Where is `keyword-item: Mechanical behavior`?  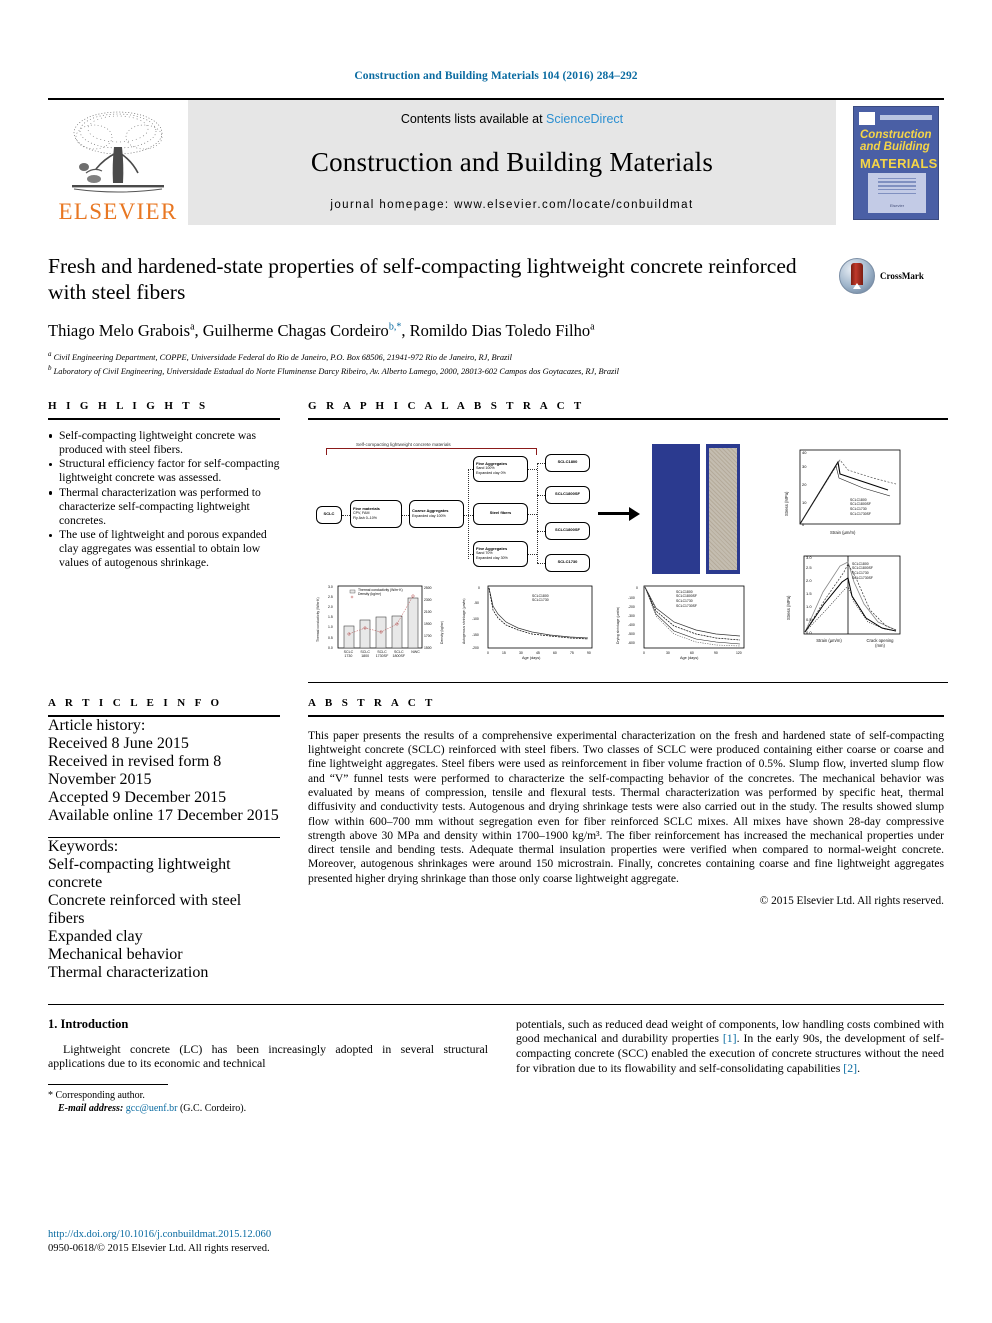 keyword-item: Mechanical behavior is located at coordinates (115, 954).